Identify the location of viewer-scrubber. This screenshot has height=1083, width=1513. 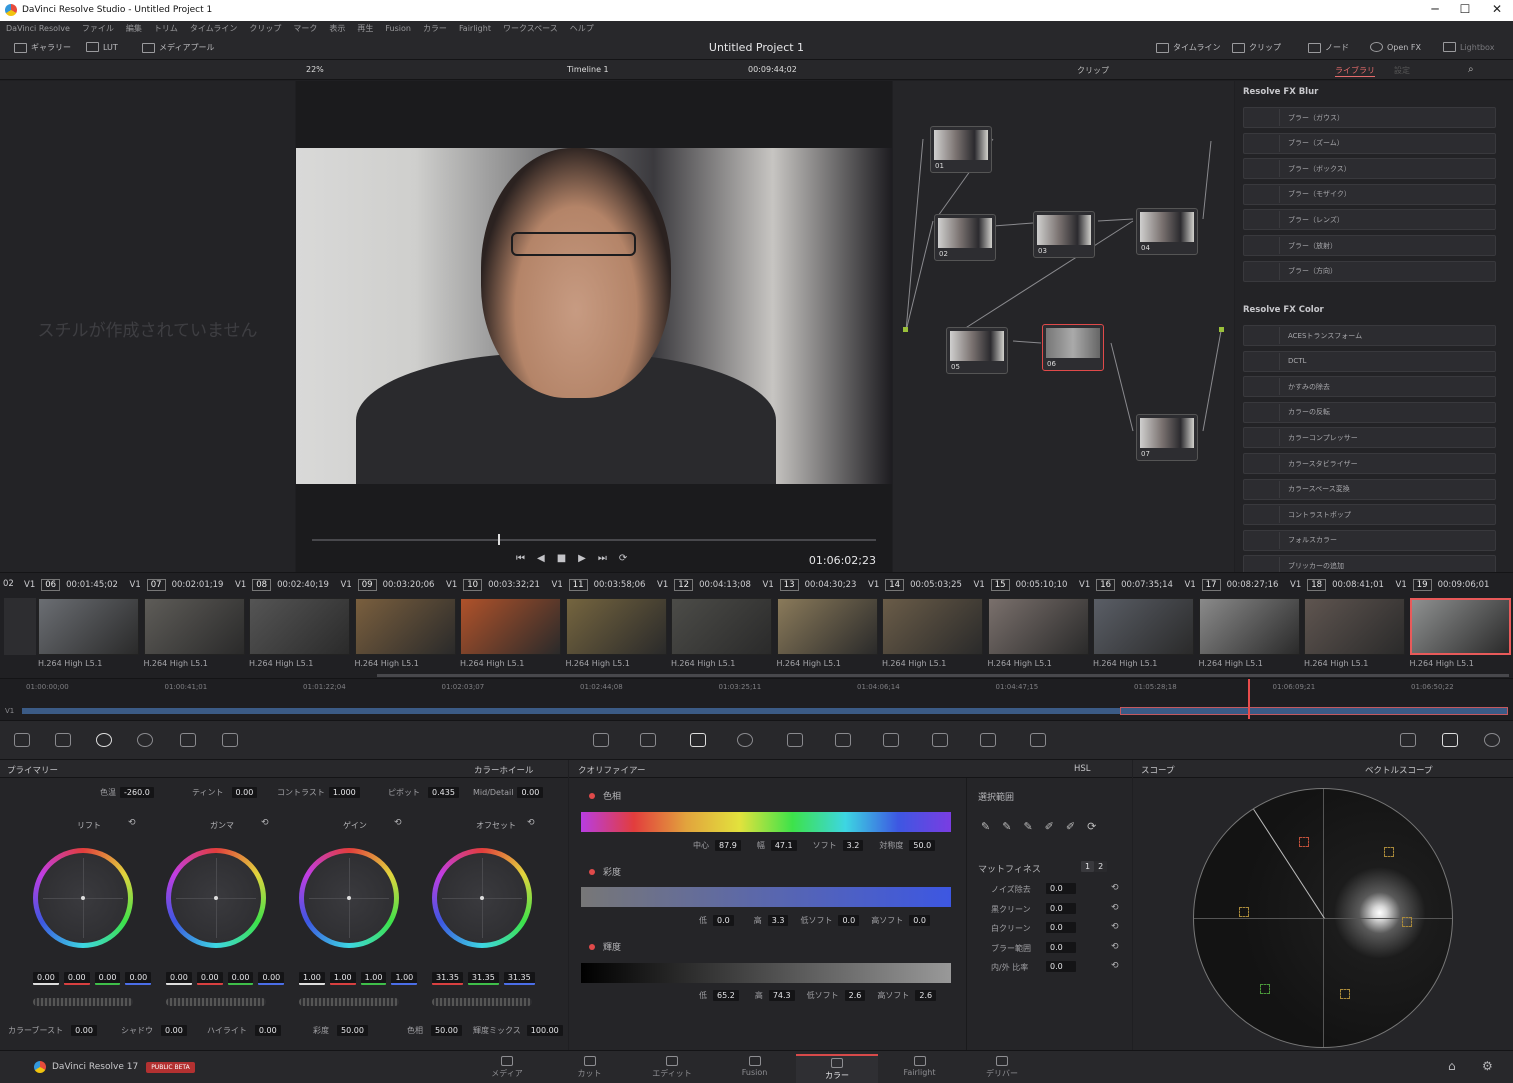
(594, 540).